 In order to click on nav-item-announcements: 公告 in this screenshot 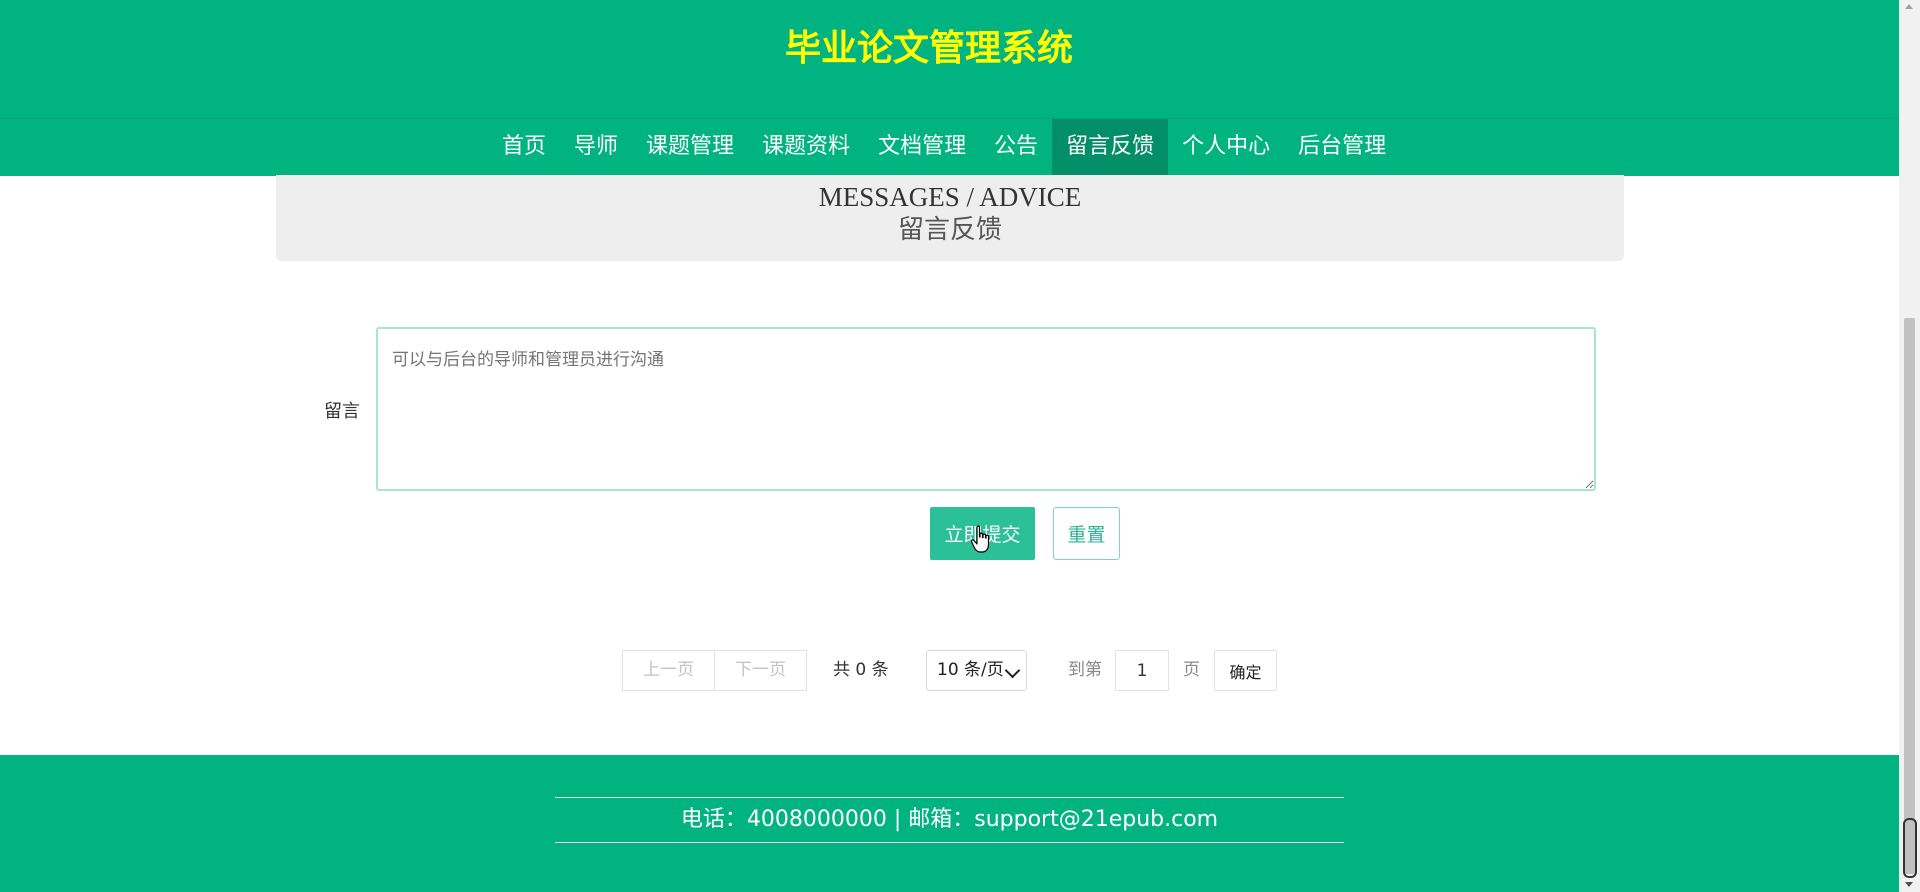, I will do `click(1016, 147)`.